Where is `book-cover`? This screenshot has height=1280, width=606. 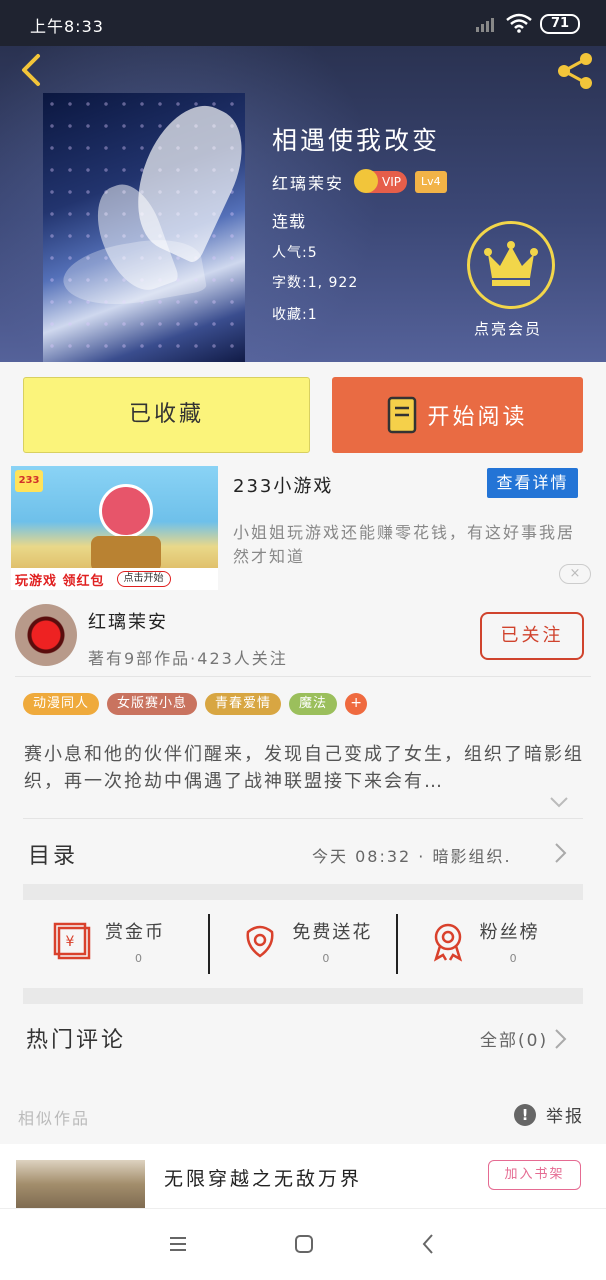 book-cover is located at coordinates (144, 227).